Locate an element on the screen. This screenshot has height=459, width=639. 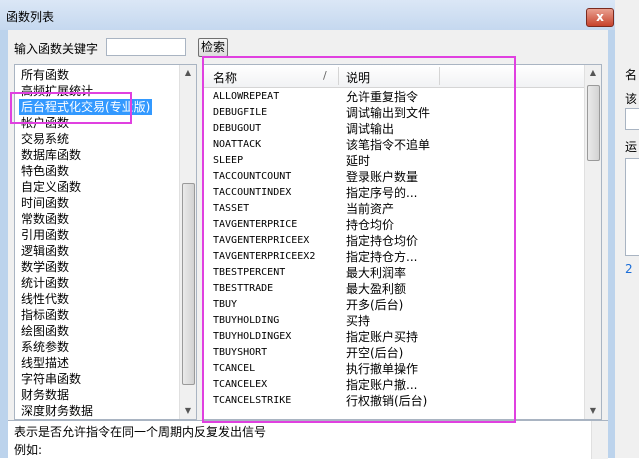
category-item: 所有函数 is located at coordinates (45, 75).